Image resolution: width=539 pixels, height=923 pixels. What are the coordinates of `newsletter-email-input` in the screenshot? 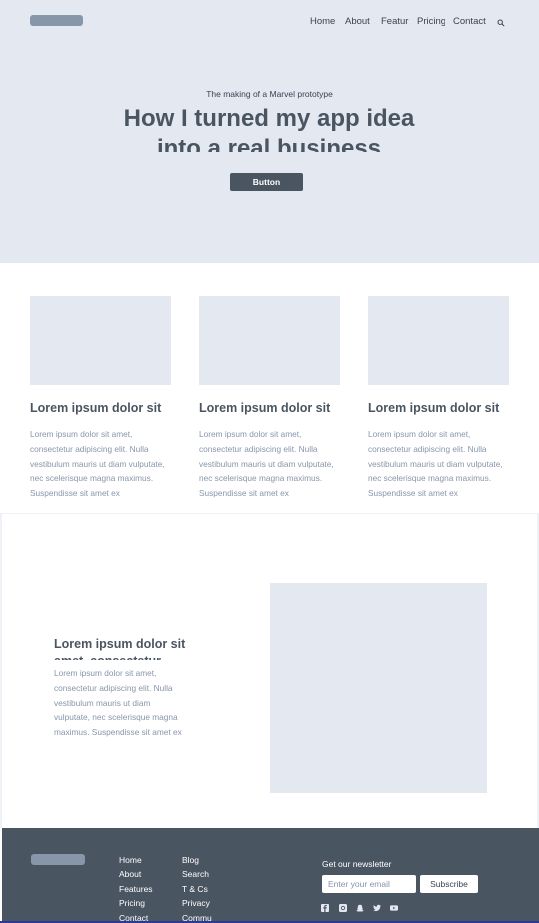 It's located at (369, 884).